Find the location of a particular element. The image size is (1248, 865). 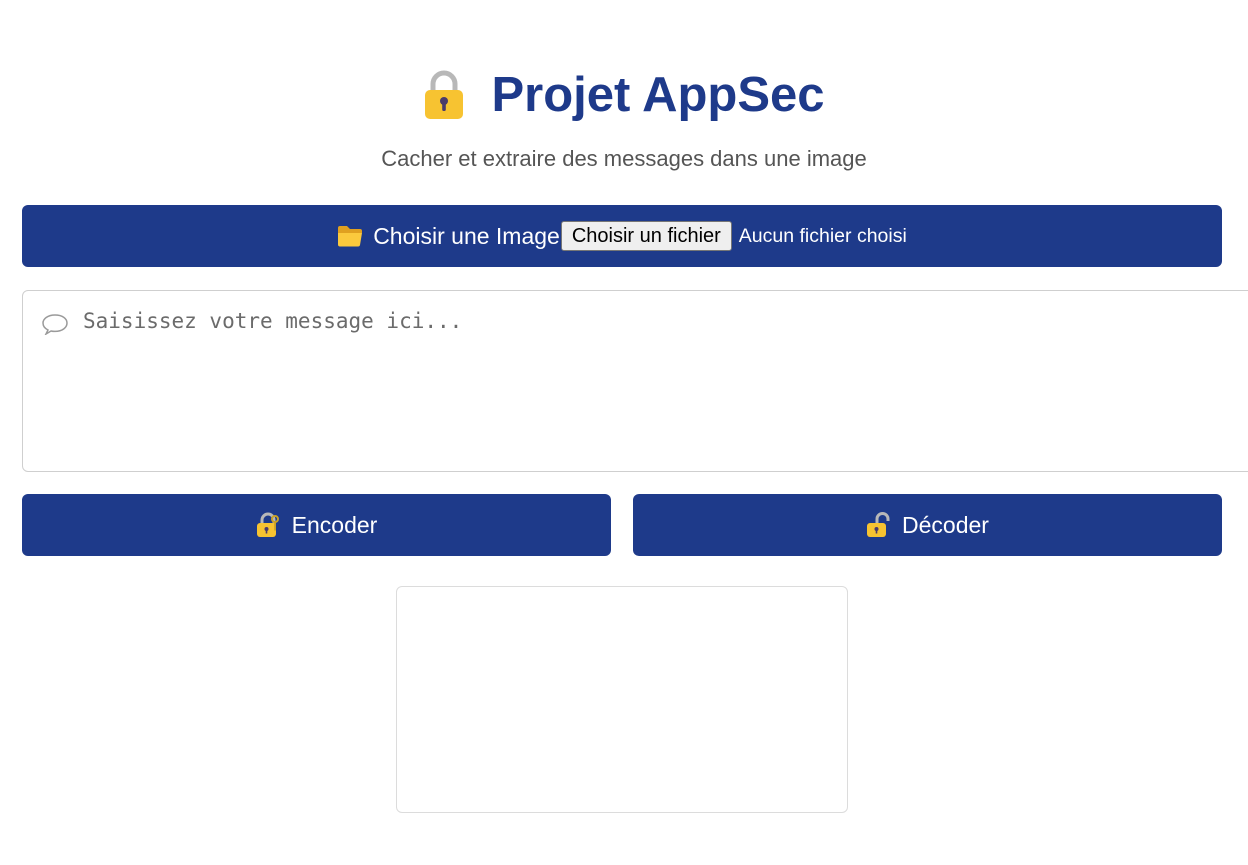

folder-icon is located at coordinates (350, 236).